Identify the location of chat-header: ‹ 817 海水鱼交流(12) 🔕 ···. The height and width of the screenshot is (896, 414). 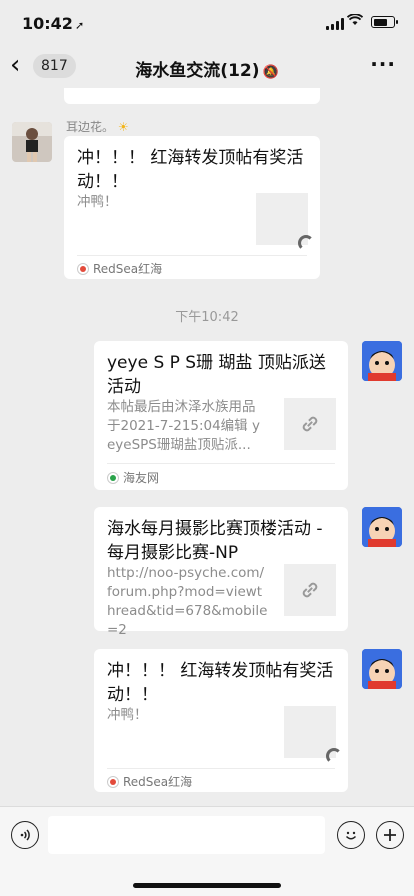
(207, 66).